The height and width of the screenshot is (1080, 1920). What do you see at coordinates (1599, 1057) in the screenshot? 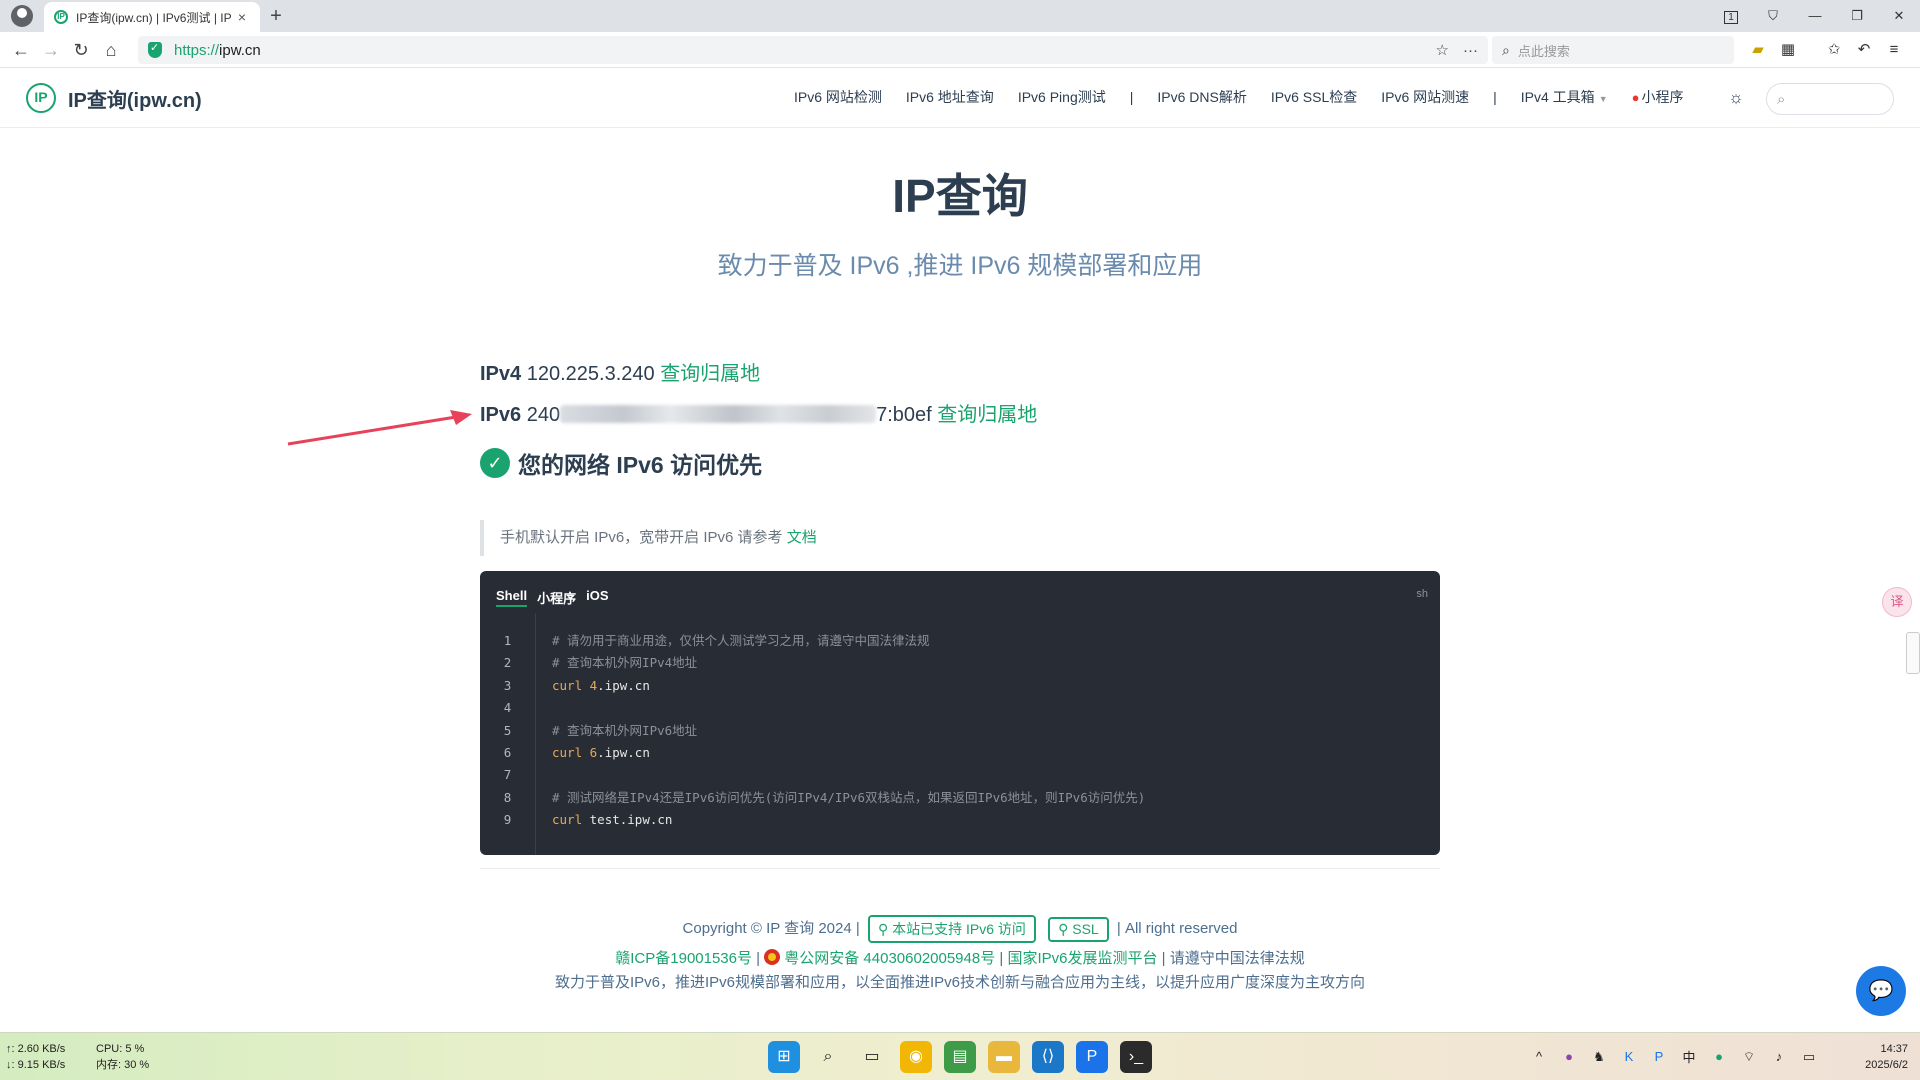
I see `tray-qq-icon: ♞` at bounding box center [1599, 1057].